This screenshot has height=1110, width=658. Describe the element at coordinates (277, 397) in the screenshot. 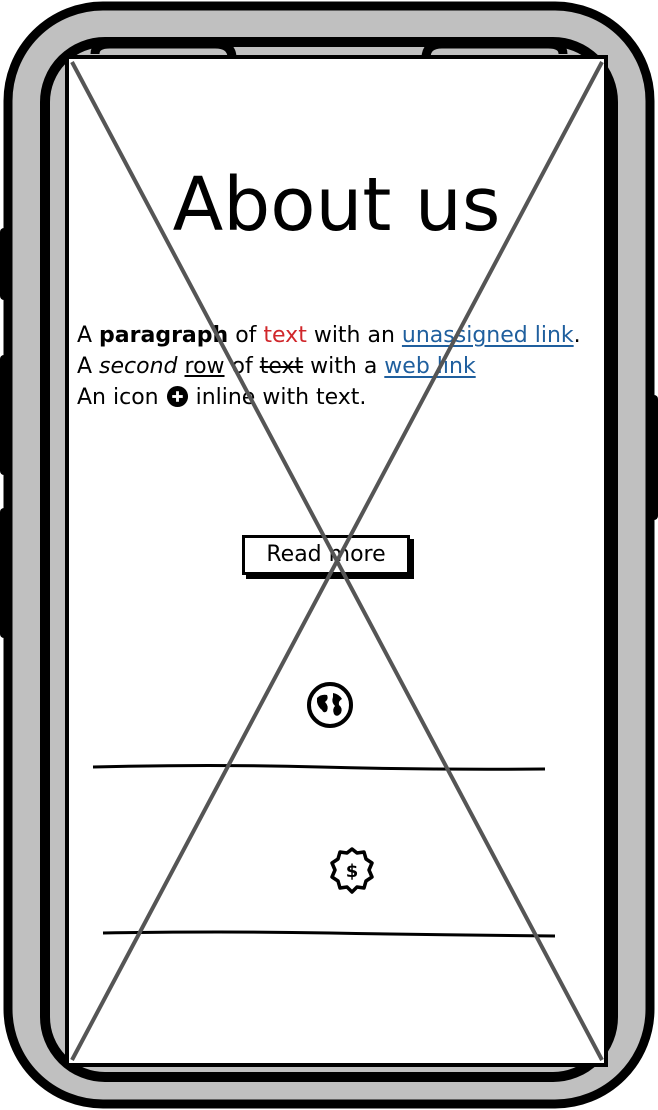

I see `text-segment: inline with text.` at that location.